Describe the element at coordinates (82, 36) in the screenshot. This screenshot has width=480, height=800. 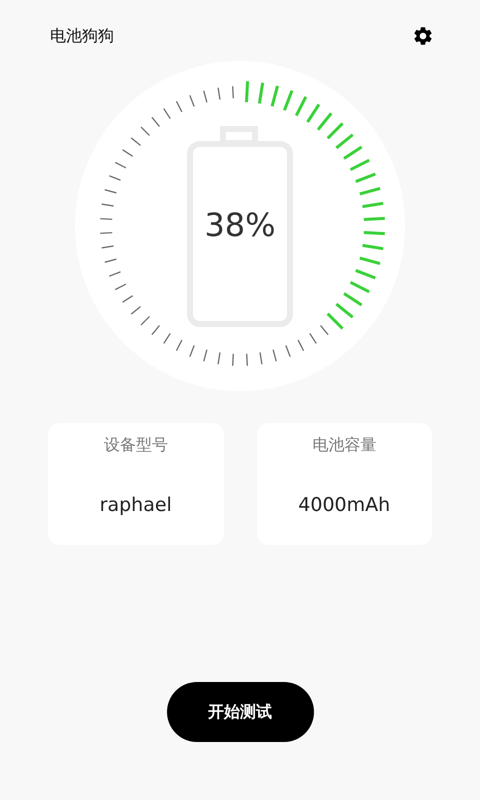
I see `app-title: 电池狗狗` at that location.